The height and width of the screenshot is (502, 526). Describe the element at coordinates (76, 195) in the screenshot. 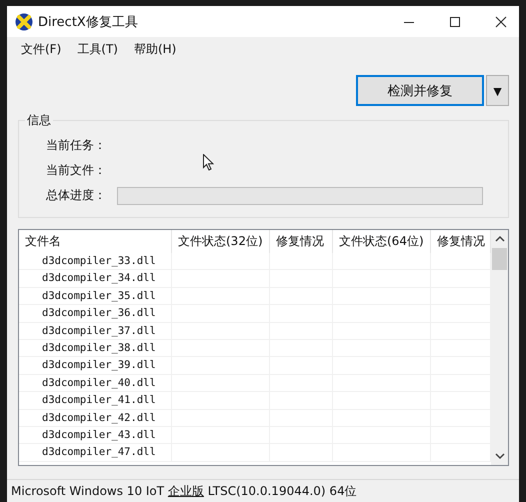

I see `field-label: 总体进度：` at that location.